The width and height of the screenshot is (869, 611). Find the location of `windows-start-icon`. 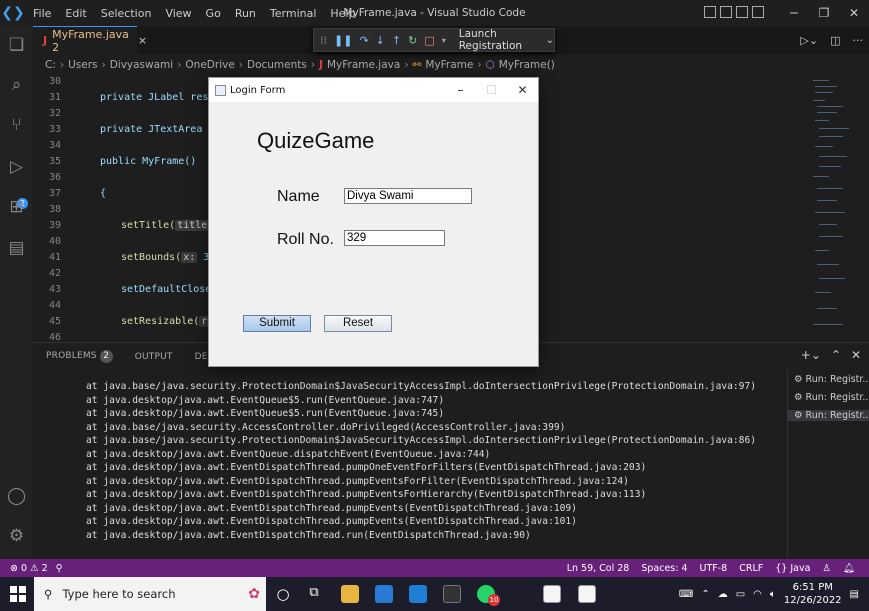

windows-start-icon is located at coordinates (18, 594).